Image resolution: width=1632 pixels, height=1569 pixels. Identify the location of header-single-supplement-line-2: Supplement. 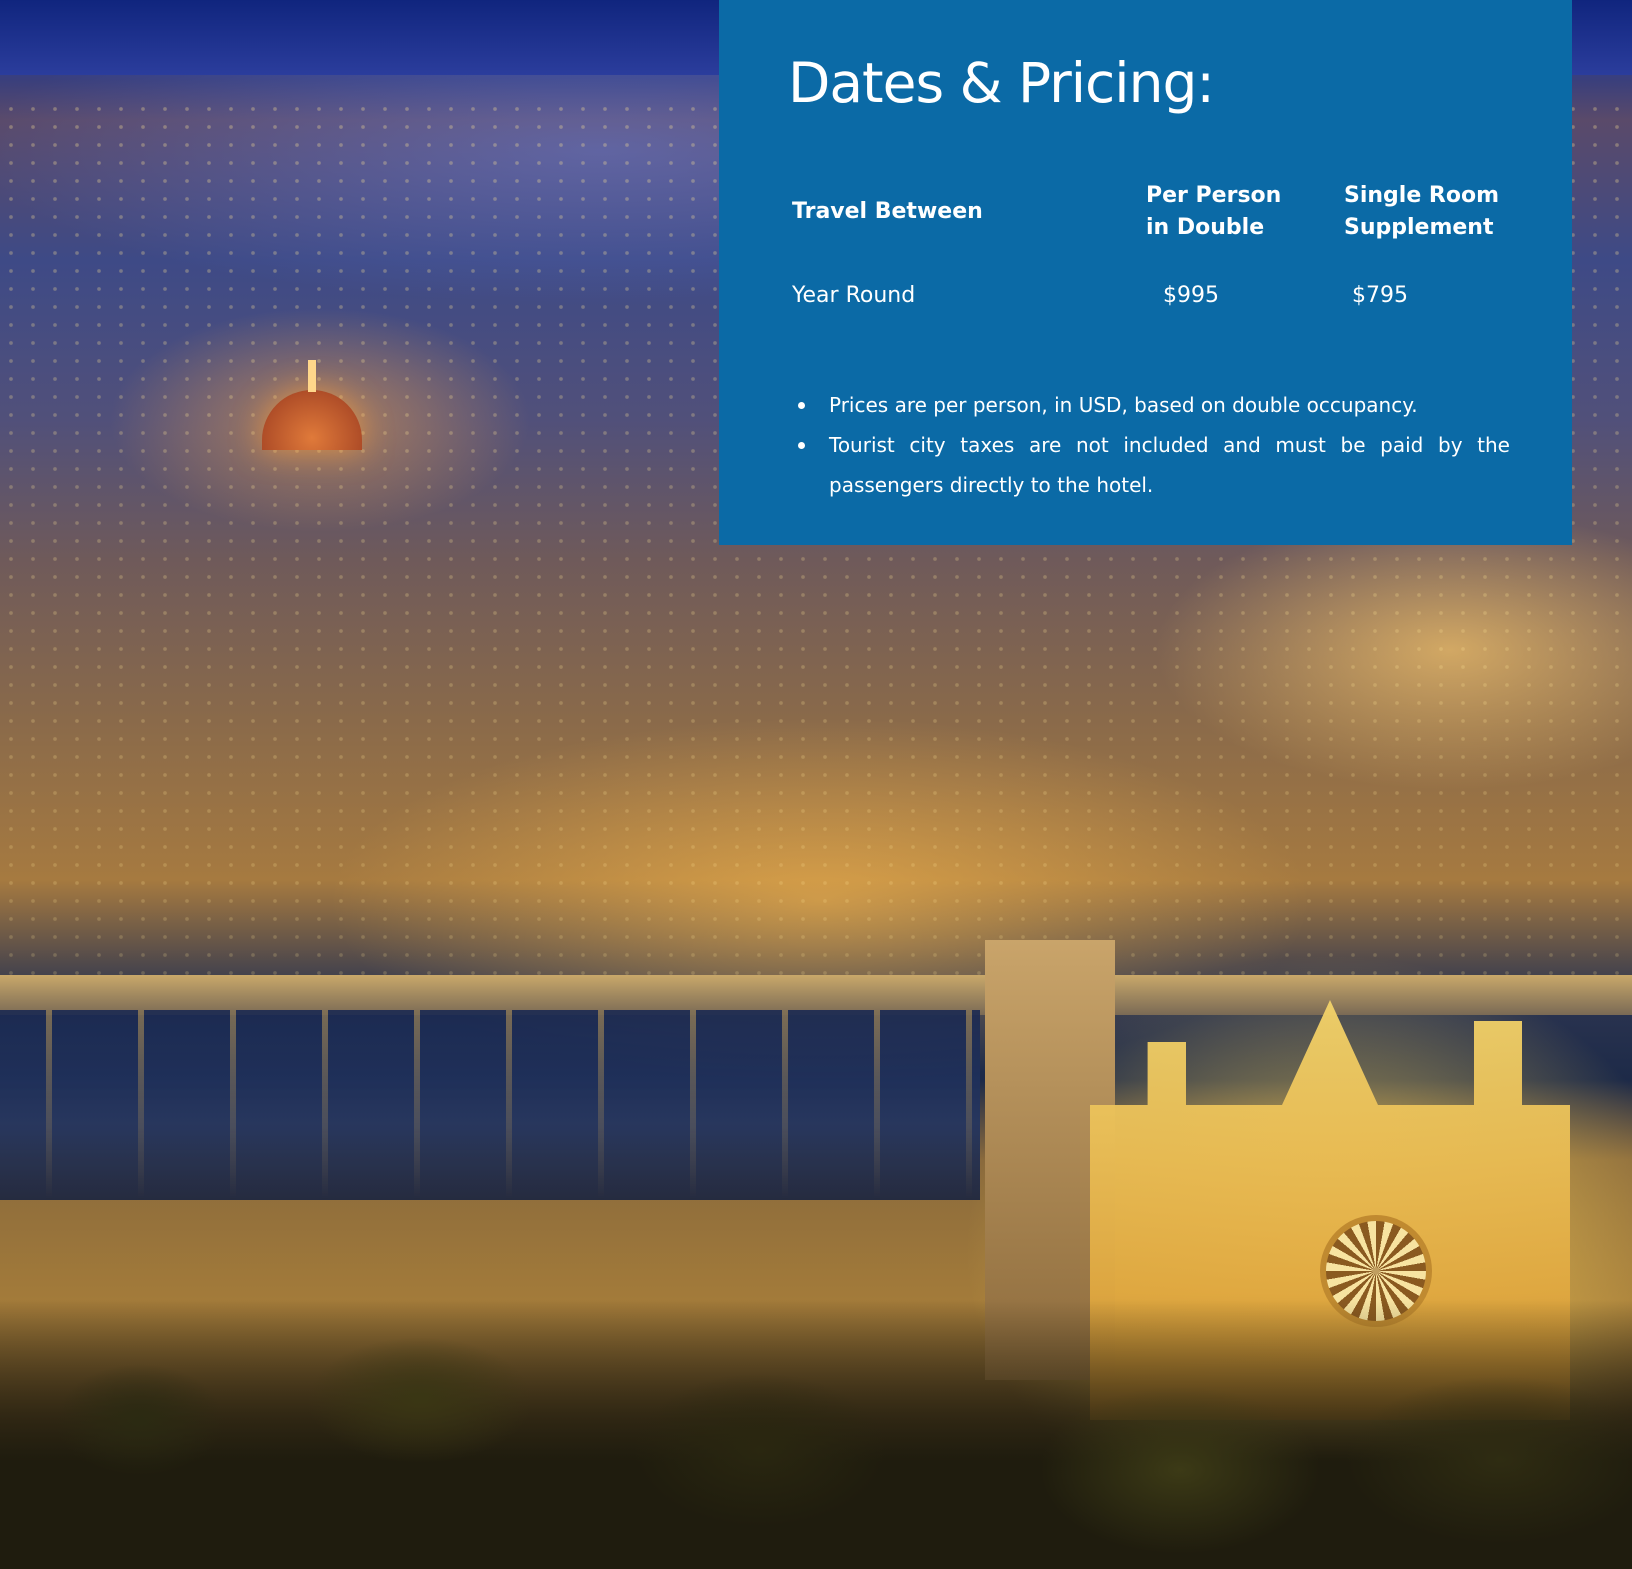
(1419, 227).